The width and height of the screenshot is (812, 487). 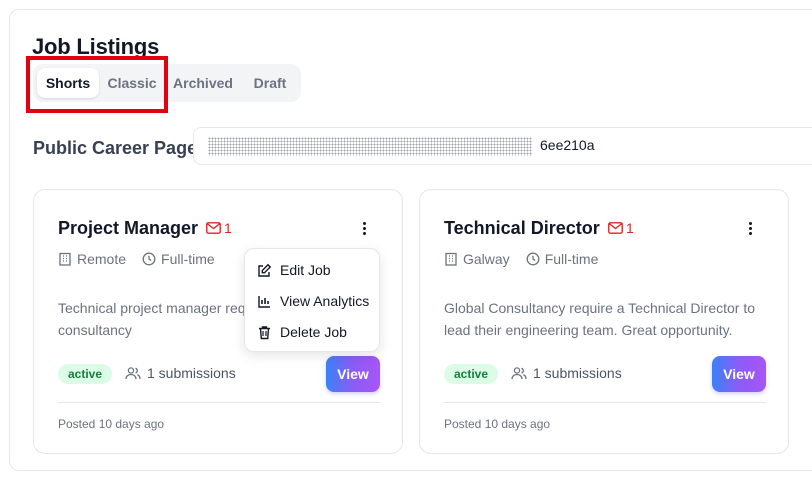 I want to click on job-title: Project Manager, so click(x=128, y=228).